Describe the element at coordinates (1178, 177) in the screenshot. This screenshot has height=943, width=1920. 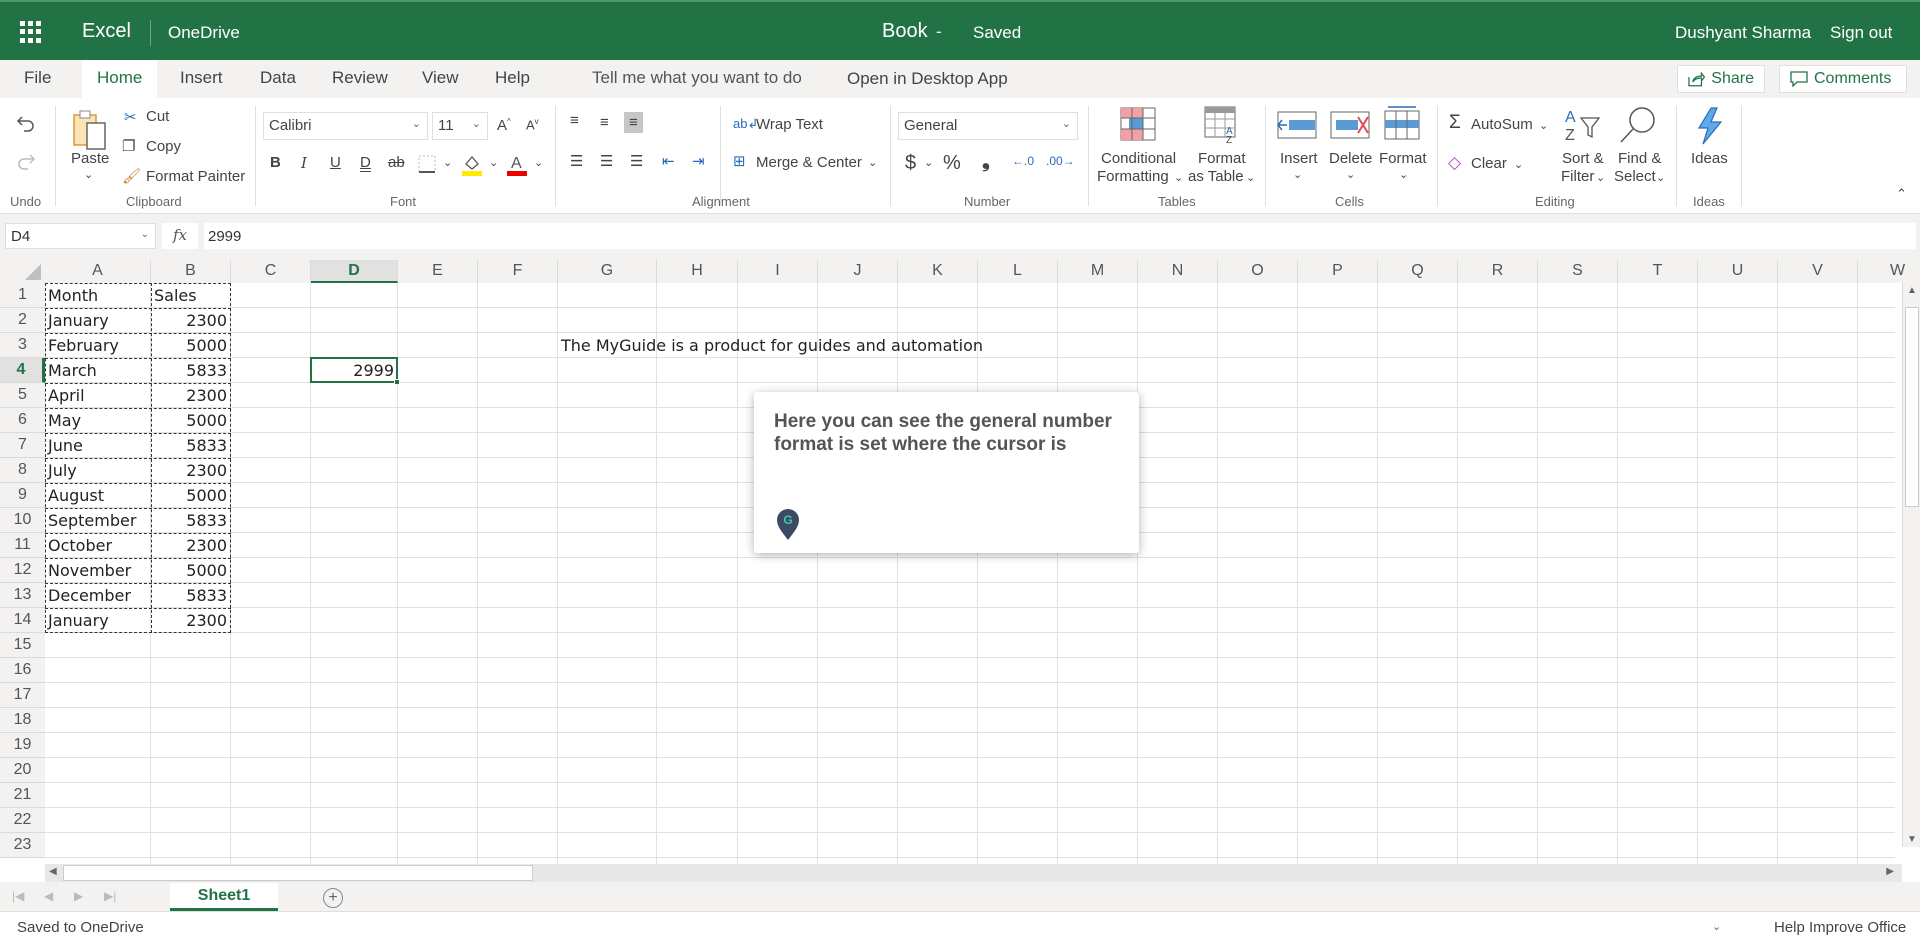
I see `conditional-dropdown-icon: ⌄` at that location.